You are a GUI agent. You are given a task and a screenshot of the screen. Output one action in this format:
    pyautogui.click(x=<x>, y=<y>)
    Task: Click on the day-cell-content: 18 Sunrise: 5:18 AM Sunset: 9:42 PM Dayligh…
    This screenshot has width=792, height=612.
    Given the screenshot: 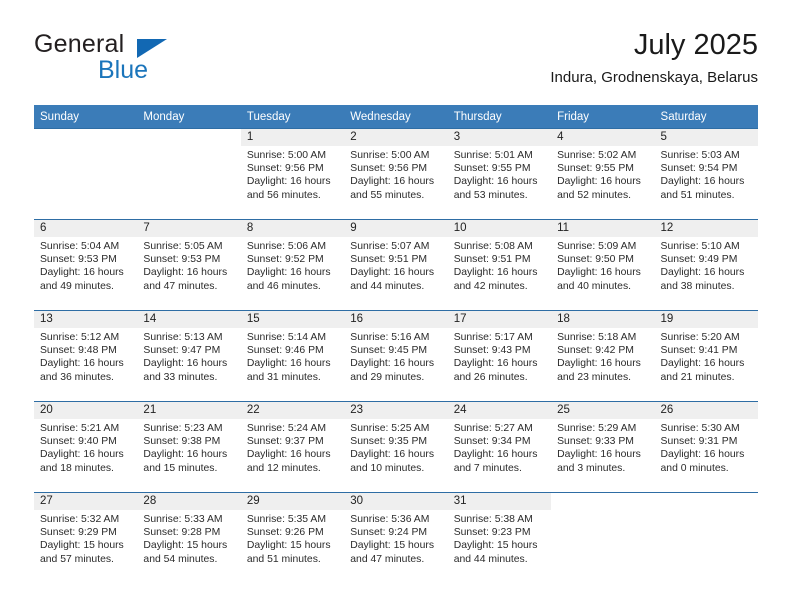 What is the action you would take?
    pyautogui.click(x=603, y=356)
    